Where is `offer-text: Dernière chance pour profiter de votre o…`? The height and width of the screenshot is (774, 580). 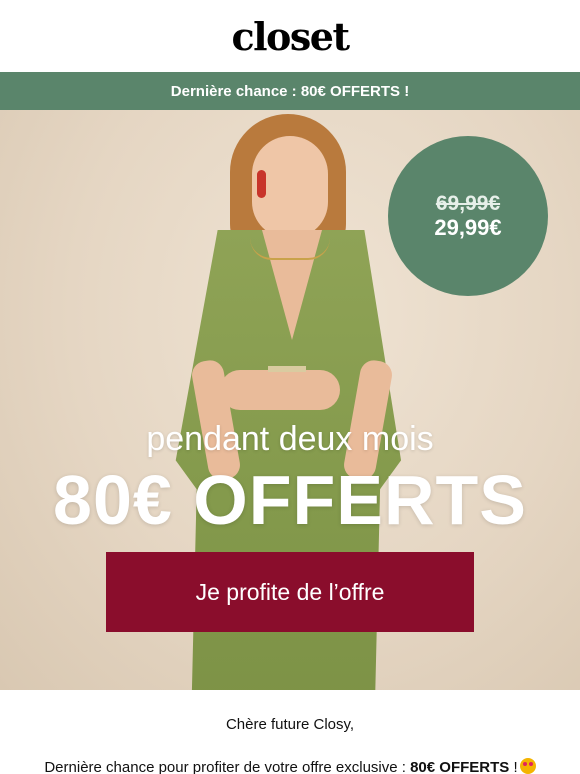
offer-text: Dernière chance pour profiter de votre o… is located at coordinates (290, 753).